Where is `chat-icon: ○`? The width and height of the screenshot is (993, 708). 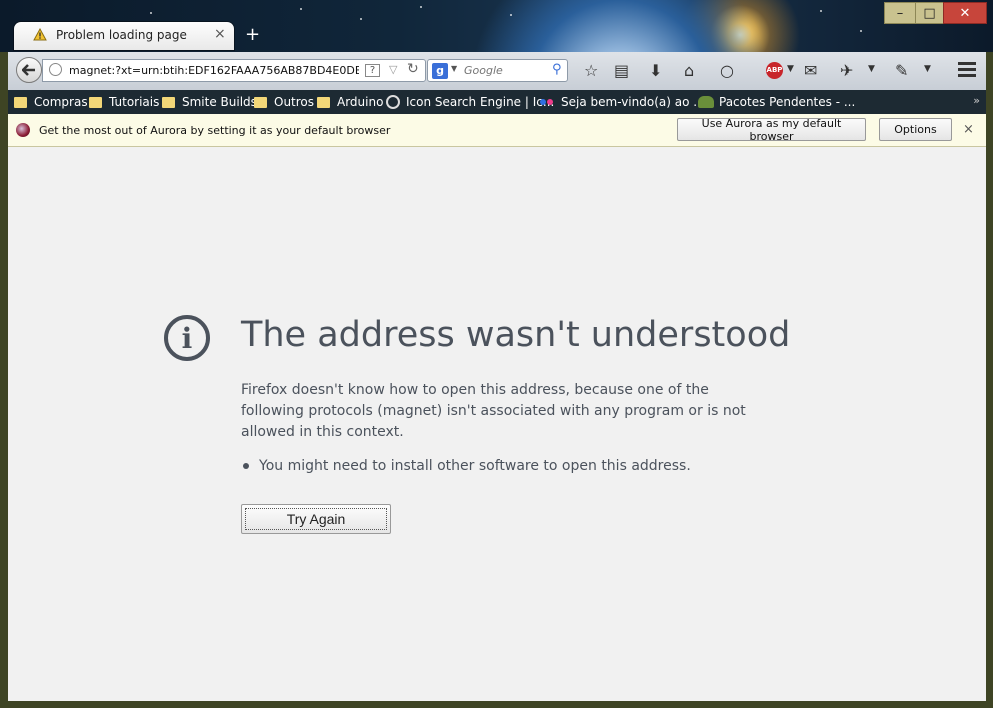
chat-icon: ○ is located at coordinates (727, 70).